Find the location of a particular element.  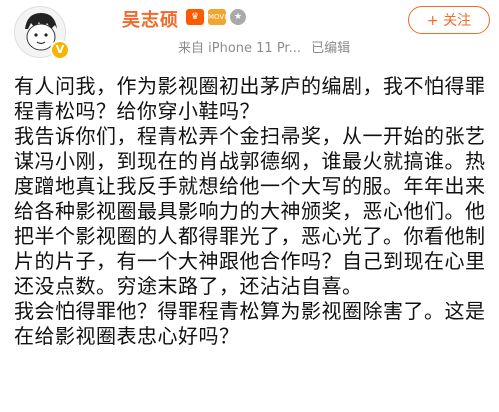

post-paragraph: 我会怕得罪他？得罪程青松算为影视圈除害了。这是在给影视圈表忠心好吗？ is located at coordinates (250, 323).